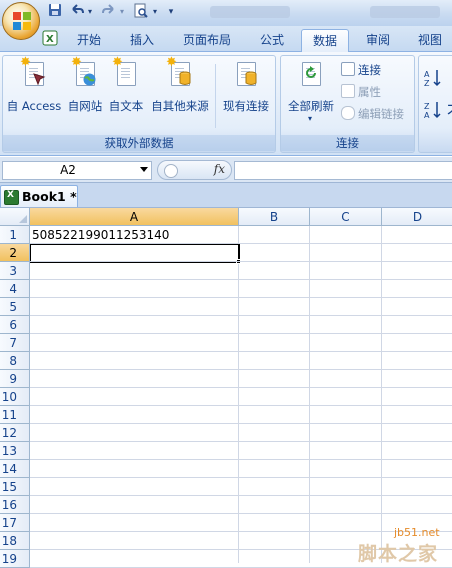  What do you see at coordinates (134, 235) in the screenshot?
I see `cell-a1: 508522199011253140` at bounding box center [134, 235].